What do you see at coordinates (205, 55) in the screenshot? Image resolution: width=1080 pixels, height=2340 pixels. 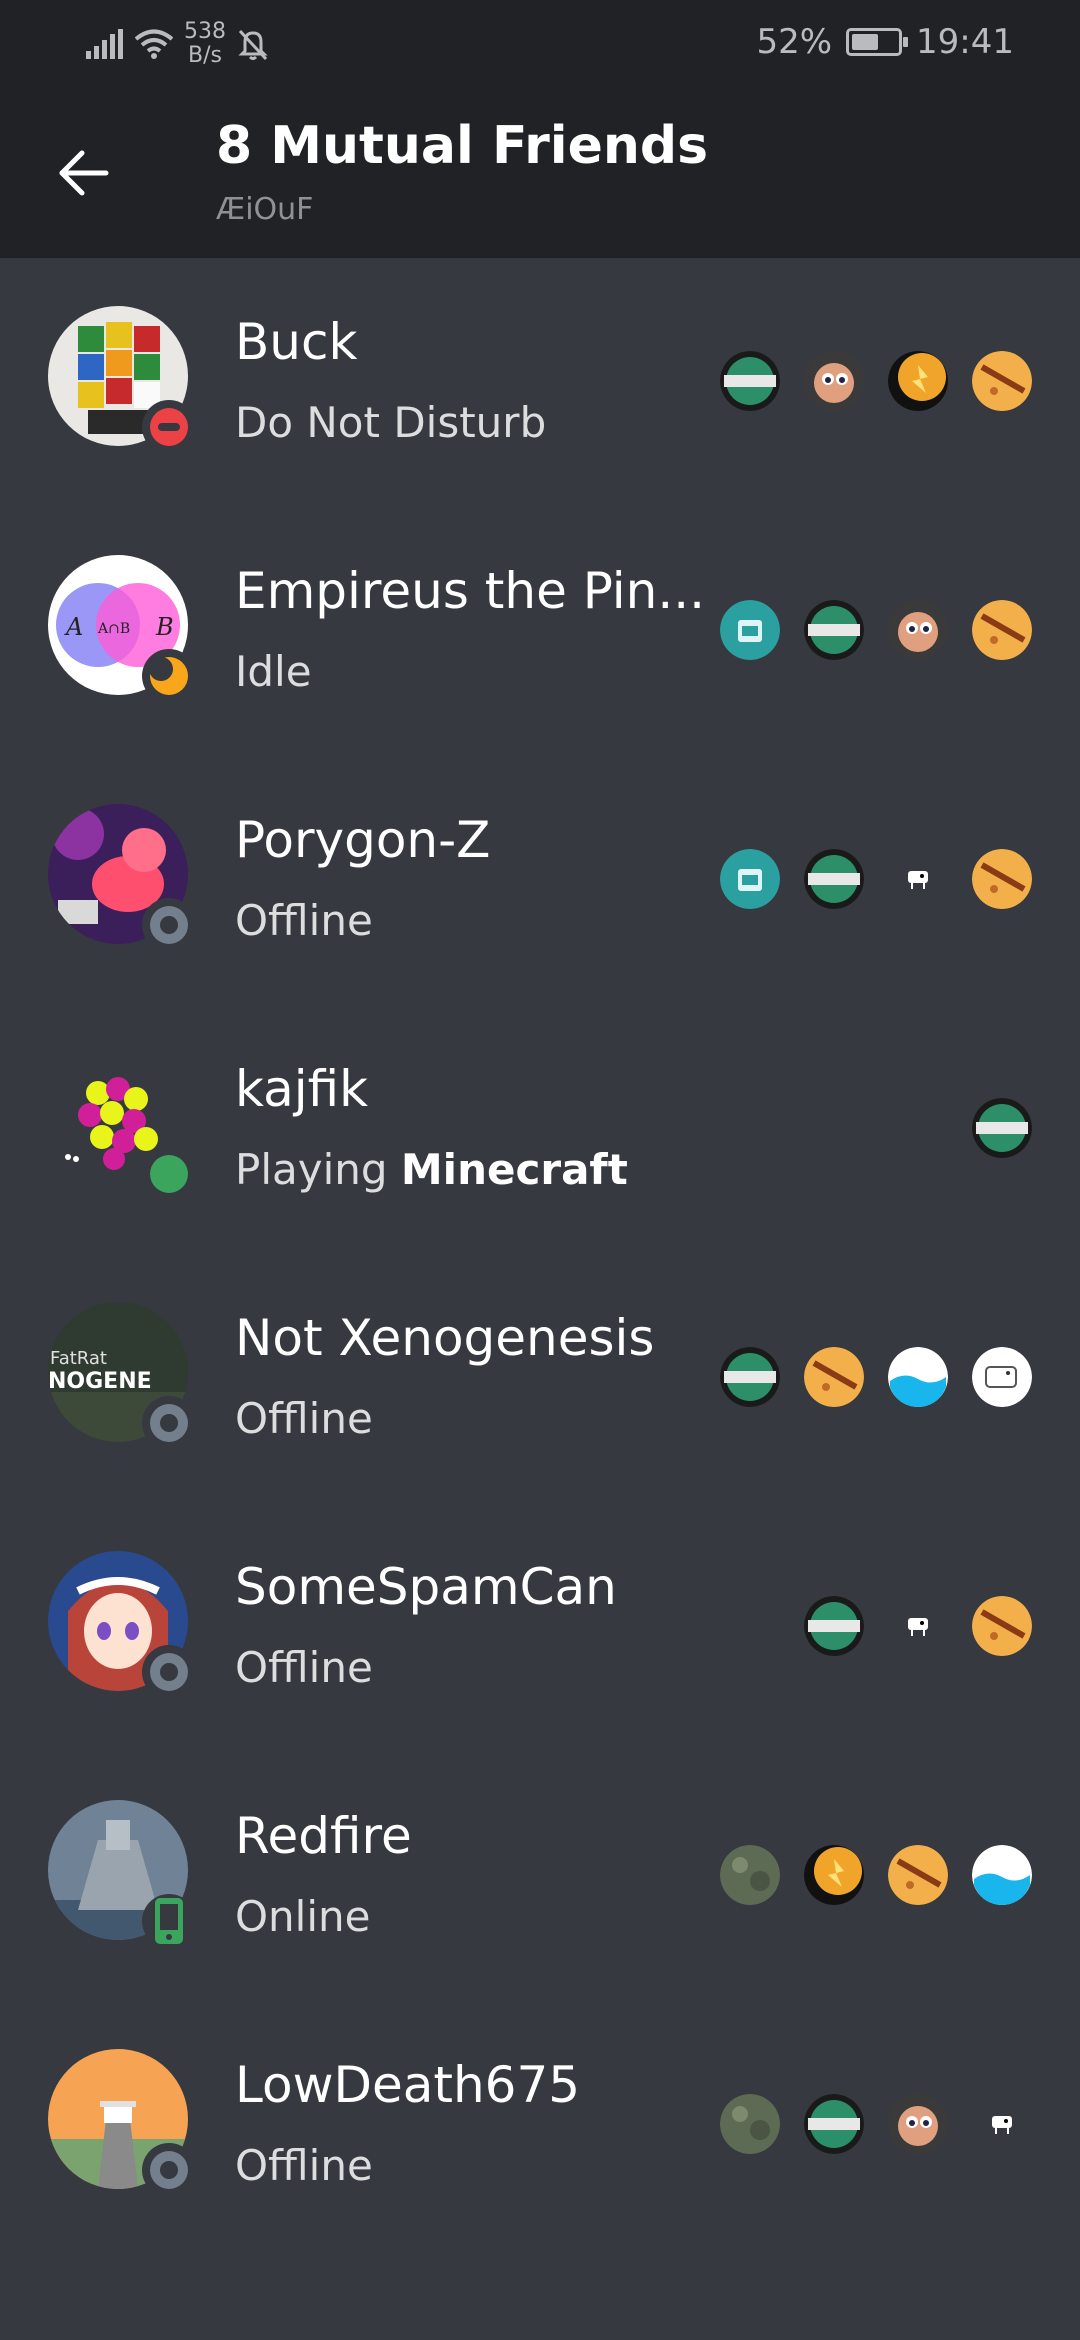 I see `network-speed-unit: B/s` at bounding box center [205, 55].